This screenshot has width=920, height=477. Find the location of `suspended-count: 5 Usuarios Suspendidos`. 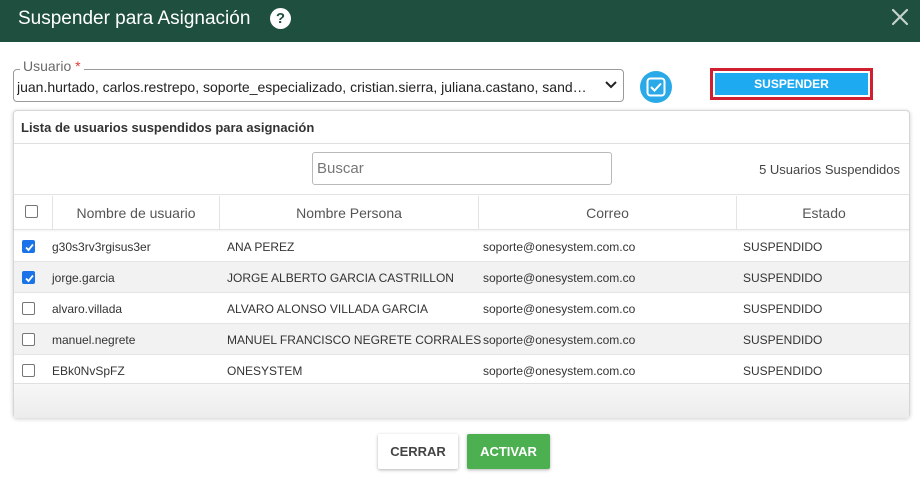

suspended-count: 5 Usuarios Suspendidos is located at coordinates (829, 169).